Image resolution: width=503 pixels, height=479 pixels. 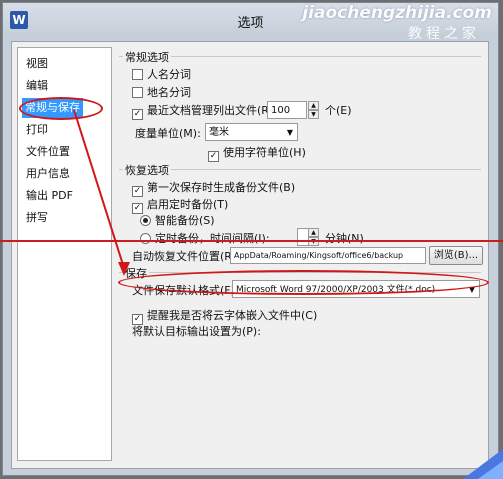 What do you see at coordinates (250, 22) in the screenshot?
I see `title-bar: W 选项 jiaochengzhijia.com 教程之家` at bounding box center [250, 22].